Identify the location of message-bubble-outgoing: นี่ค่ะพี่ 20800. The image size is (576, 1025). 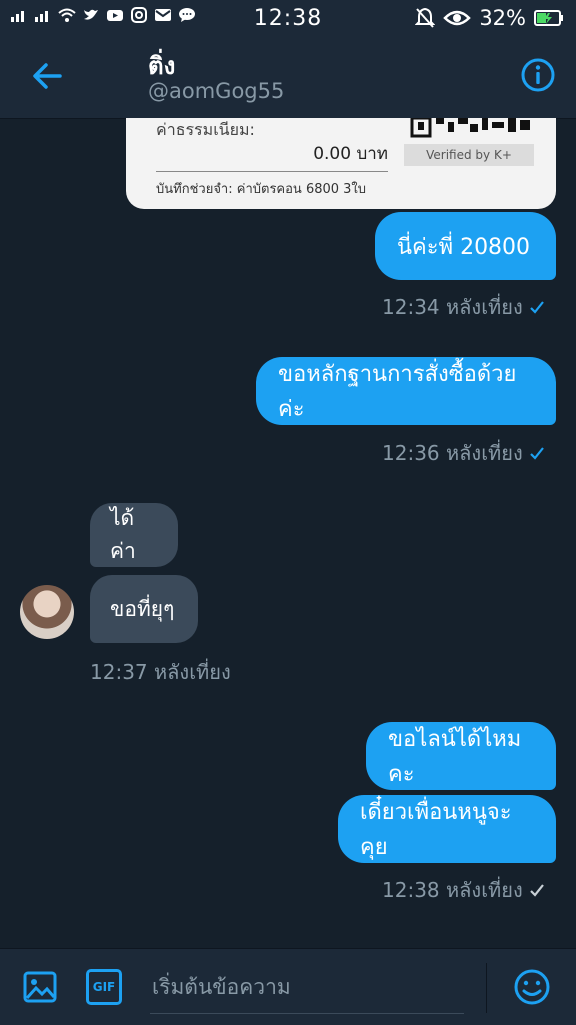
(465, 246).